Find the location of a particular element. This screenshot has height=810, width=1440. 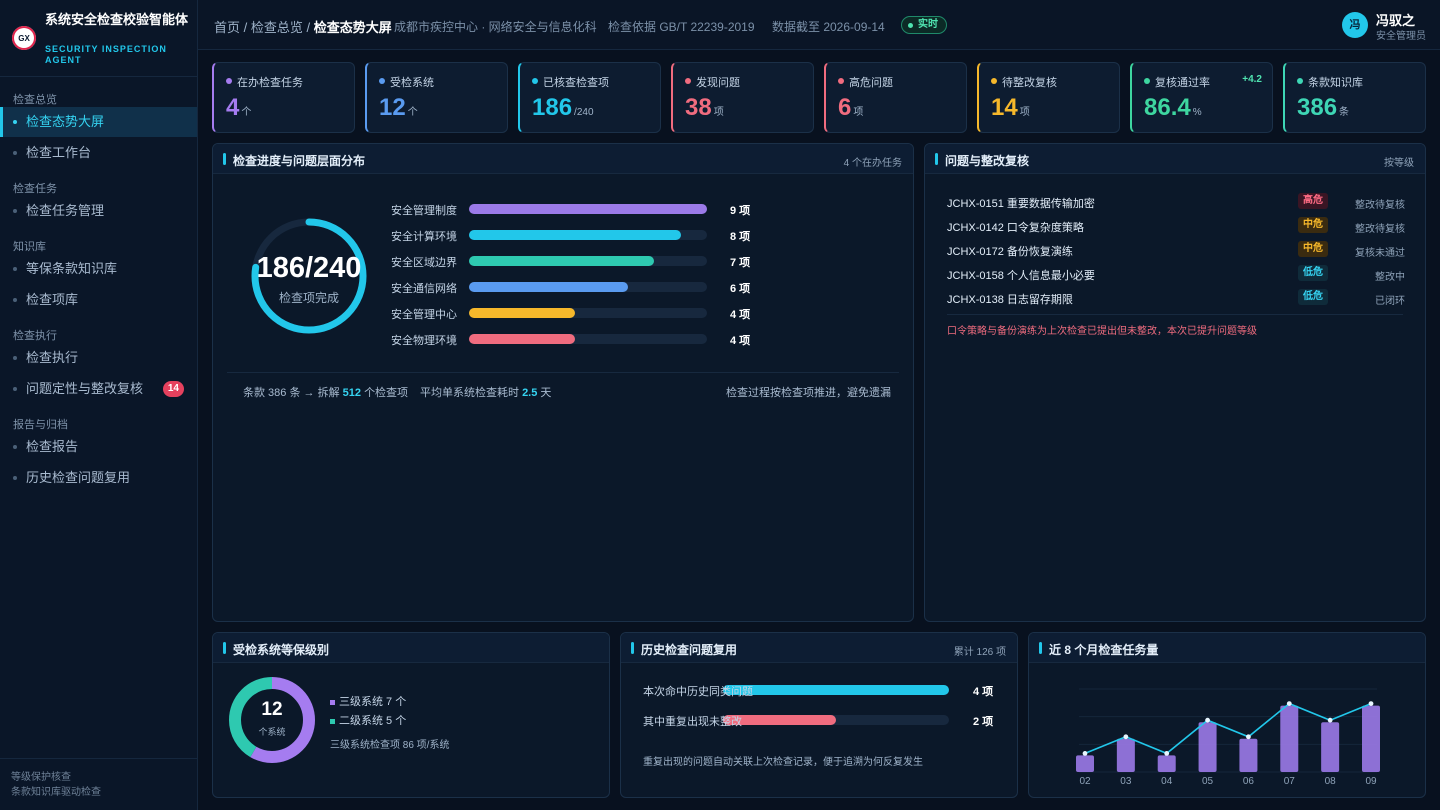

kpi-issues-found: 发现问题 38 项 is located at coordinates (742, 97).